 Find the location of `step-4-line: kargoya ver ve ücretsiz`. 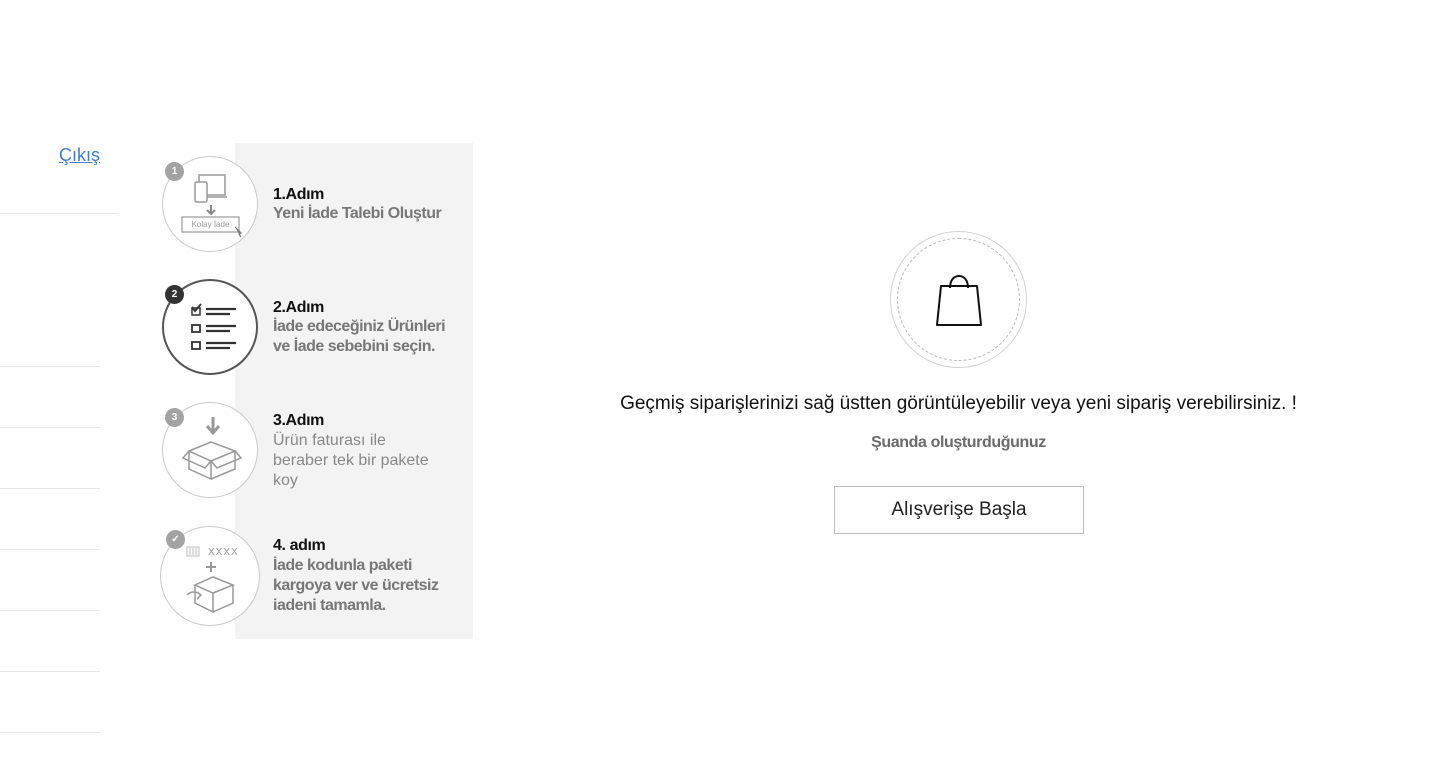

step-4-line: kargoya ver ve ücretsiz is located at coordinates (356, 585).